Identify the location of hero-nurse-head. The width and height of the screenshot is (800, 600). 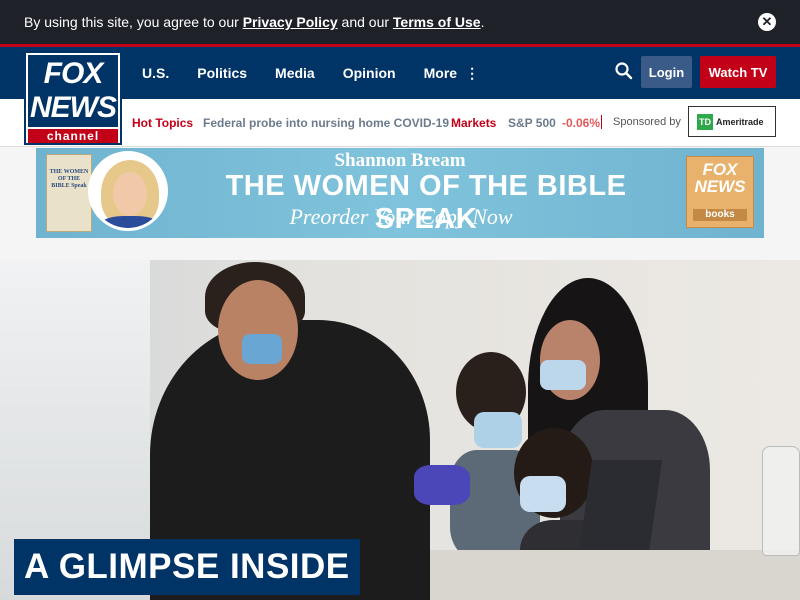
(258, 330).